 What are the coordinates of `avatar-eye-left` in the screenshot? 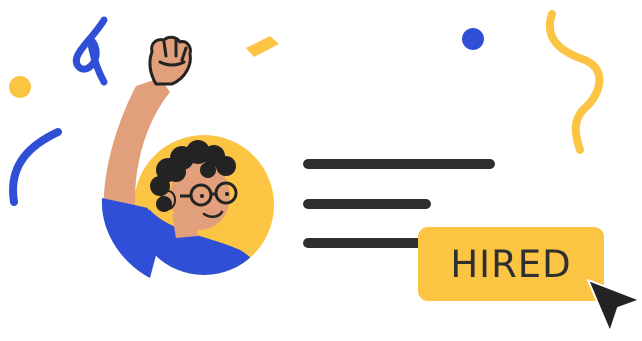 It's located at (202, 196).